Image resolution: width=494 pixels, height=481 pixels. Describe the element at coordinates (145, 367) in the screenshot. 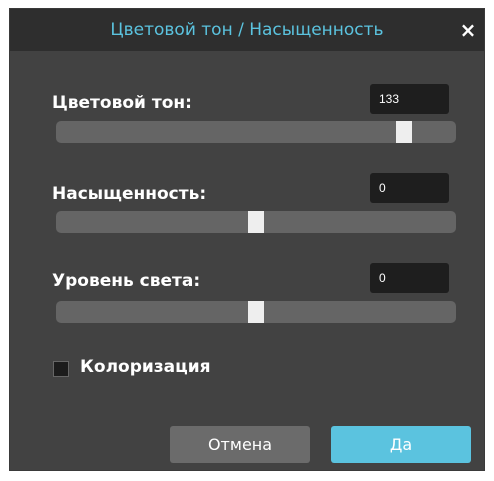

I see `colorize-label: Колоризация` at that location.